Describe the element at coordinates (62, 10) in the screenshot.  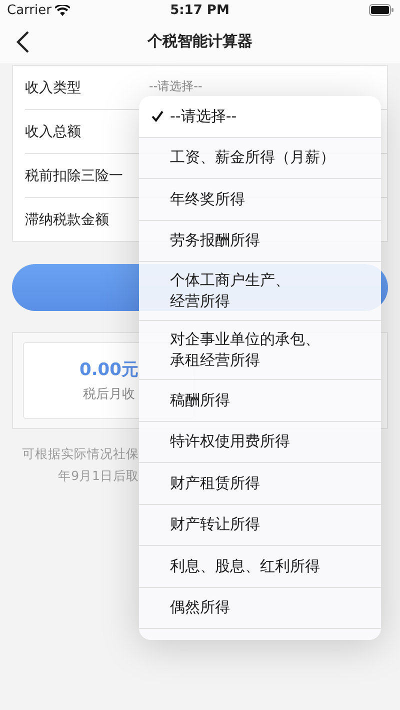
I see `wifi-icon` at that location.